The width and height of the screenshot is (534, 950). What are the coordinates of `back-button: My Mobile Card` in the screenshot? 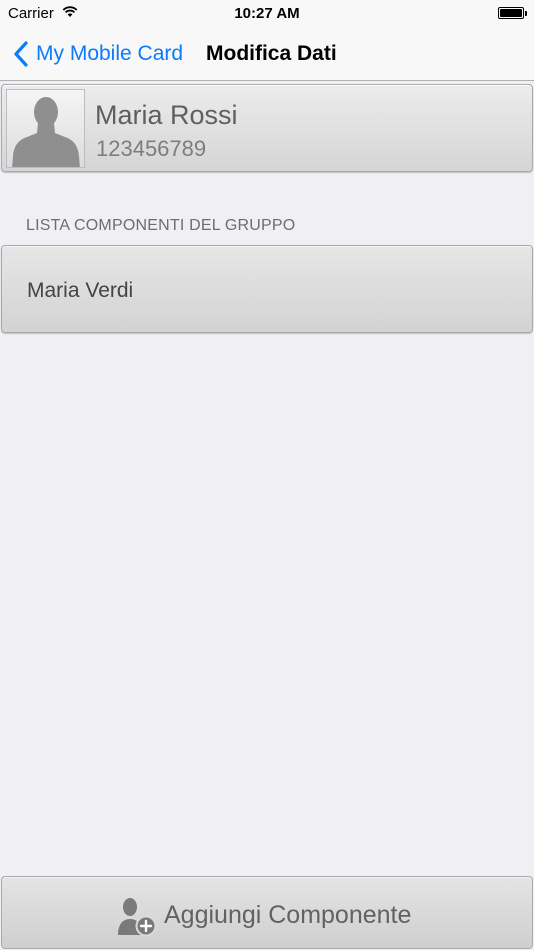 It's located at (97, 54).